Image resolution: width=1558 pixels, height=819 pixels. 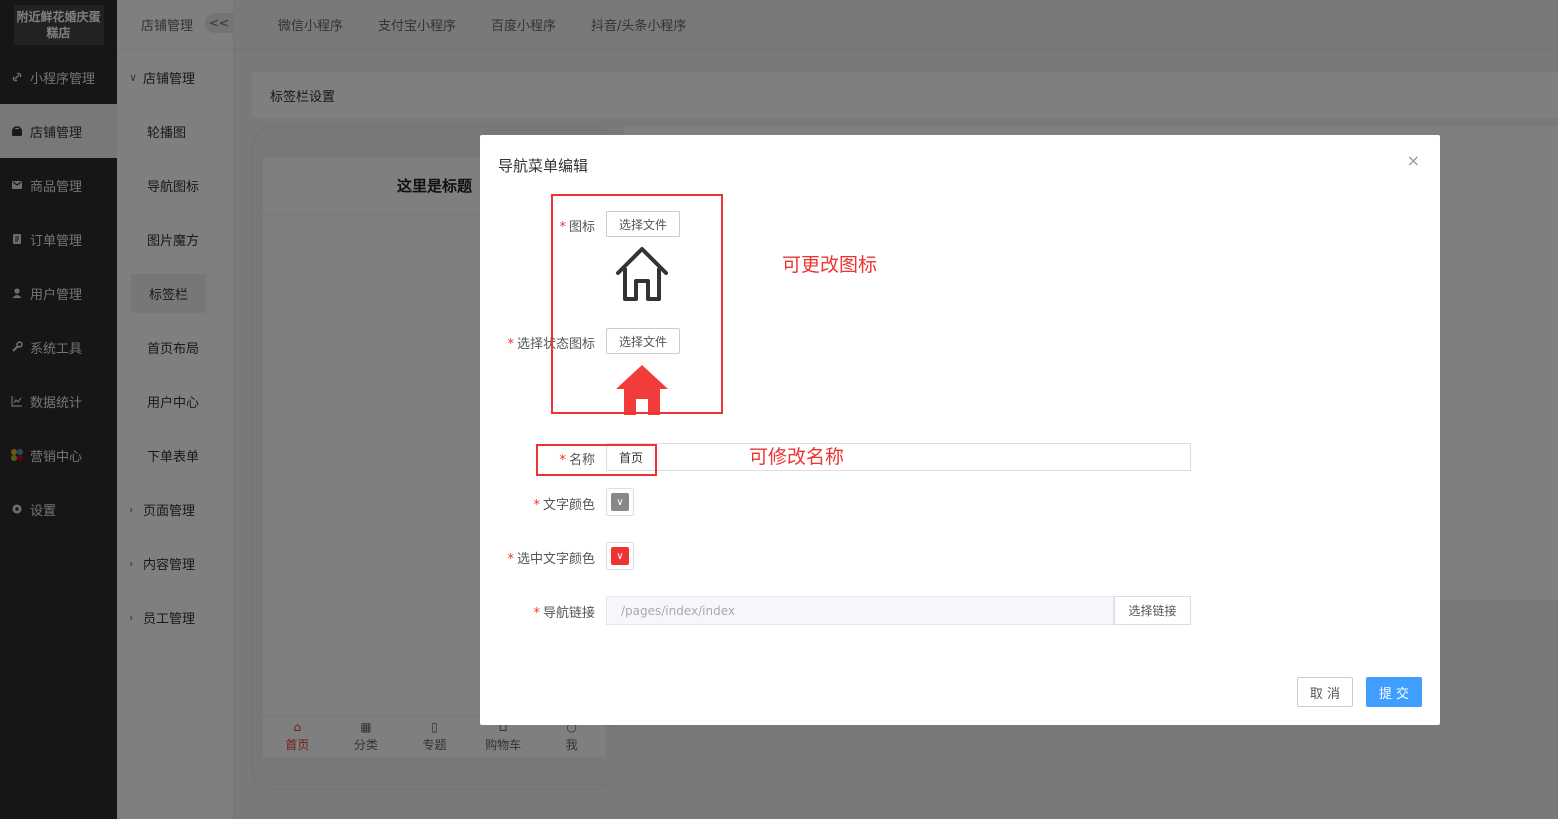 What do you see at coordinates (797, 457) in the screenshot?
I see `annotation-change-name: 可修改名称` at bounding box center [797, 457].